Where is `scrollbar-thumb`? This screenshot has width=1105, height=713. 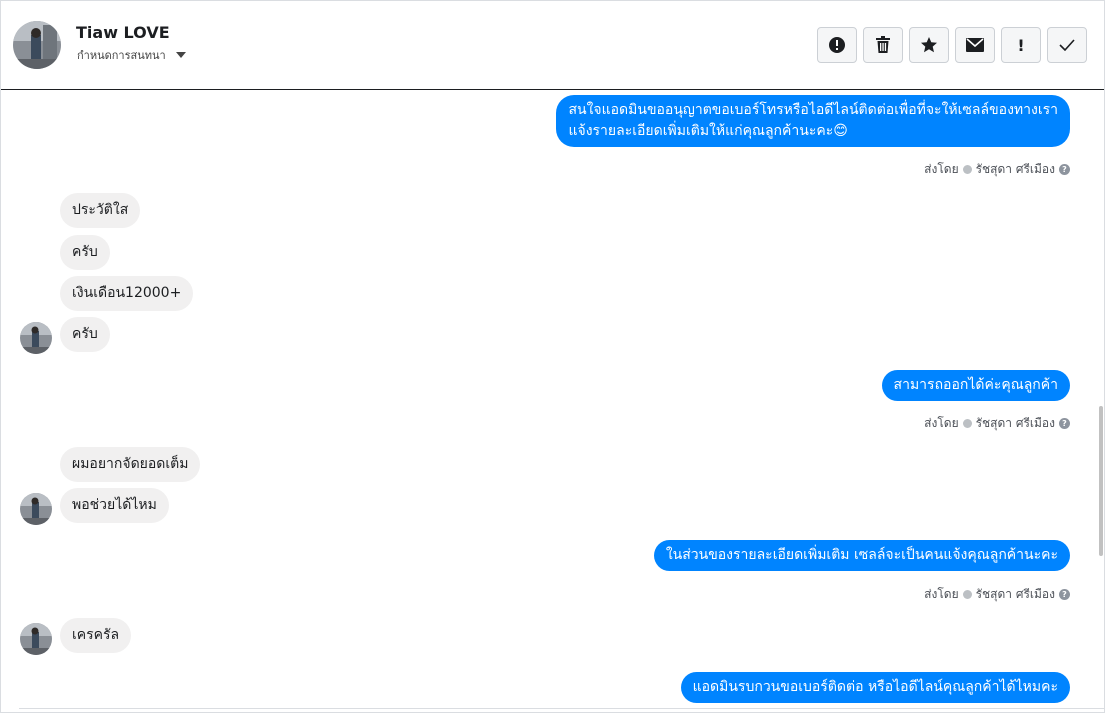 scrollbar-thumb is located at coordinates (1101, 481).